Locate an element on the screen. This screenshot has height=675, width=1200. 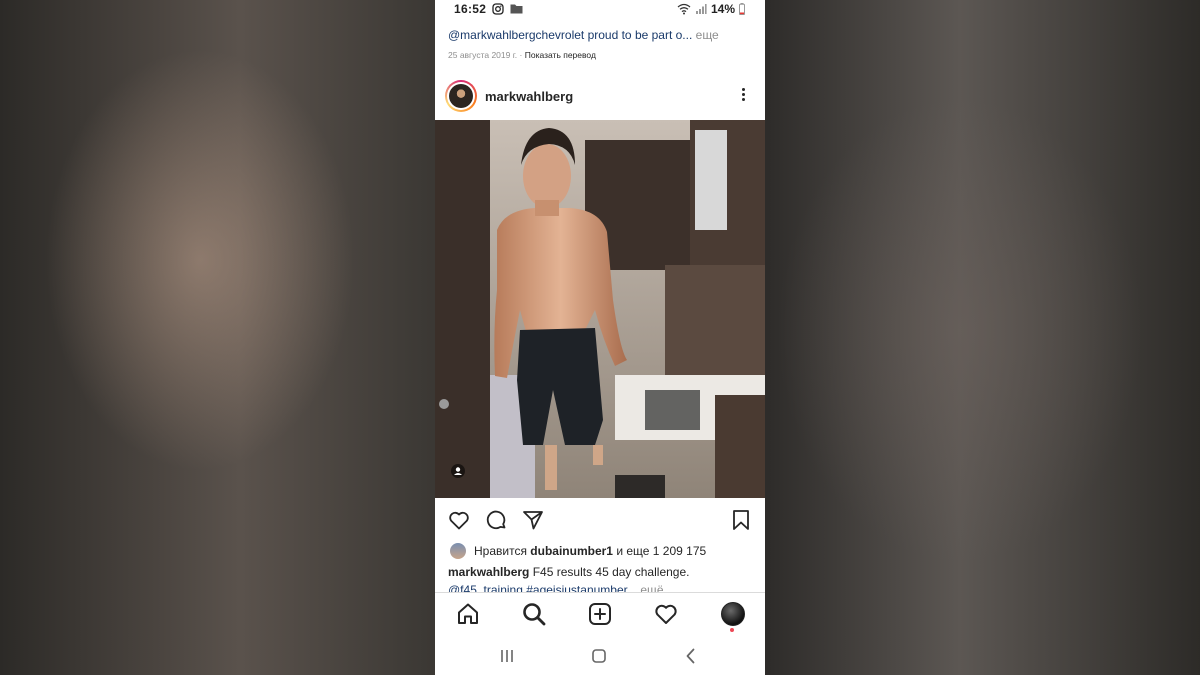
home-icon is located at coordinates (468, 614).